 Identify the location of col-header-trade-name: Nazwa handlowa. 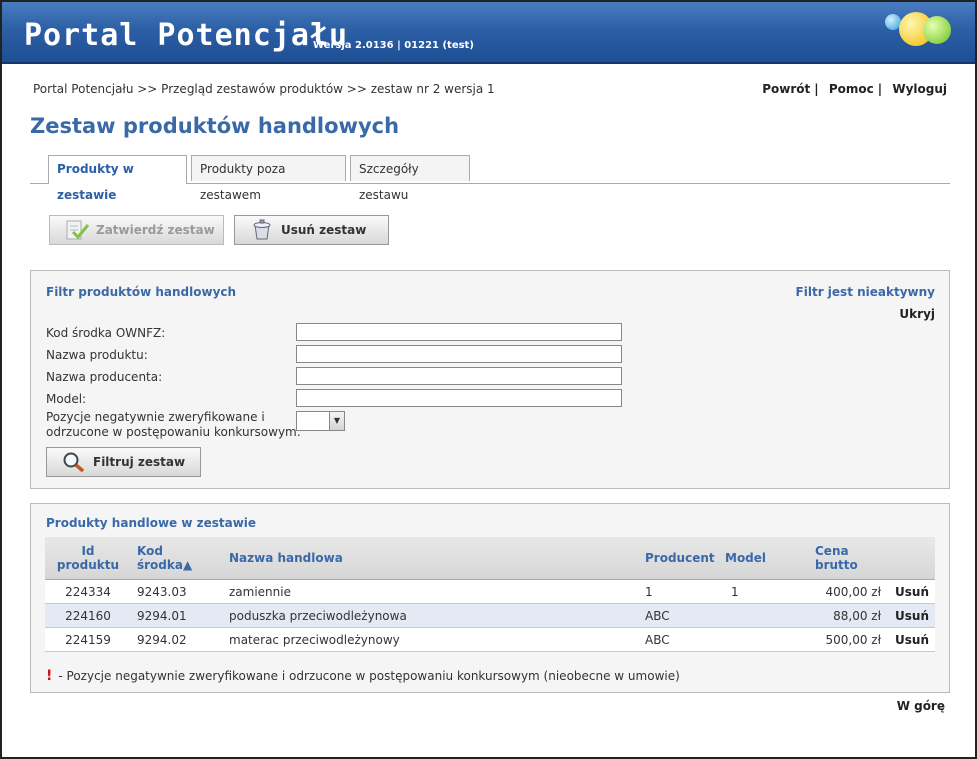
(428, 558).